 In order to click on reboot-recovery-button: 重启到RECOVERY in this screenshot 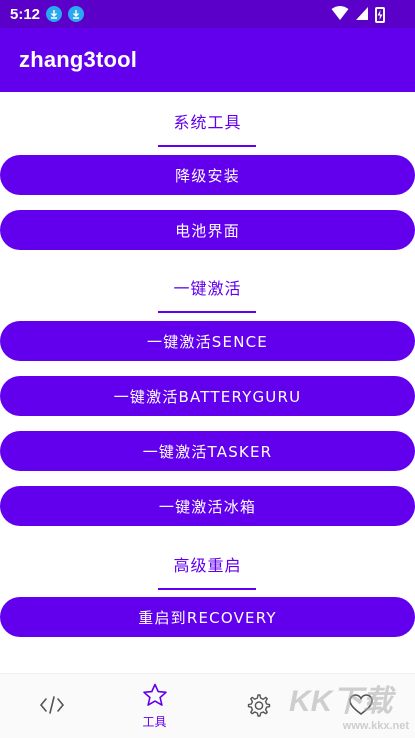, I will do `click(207, 617)`.